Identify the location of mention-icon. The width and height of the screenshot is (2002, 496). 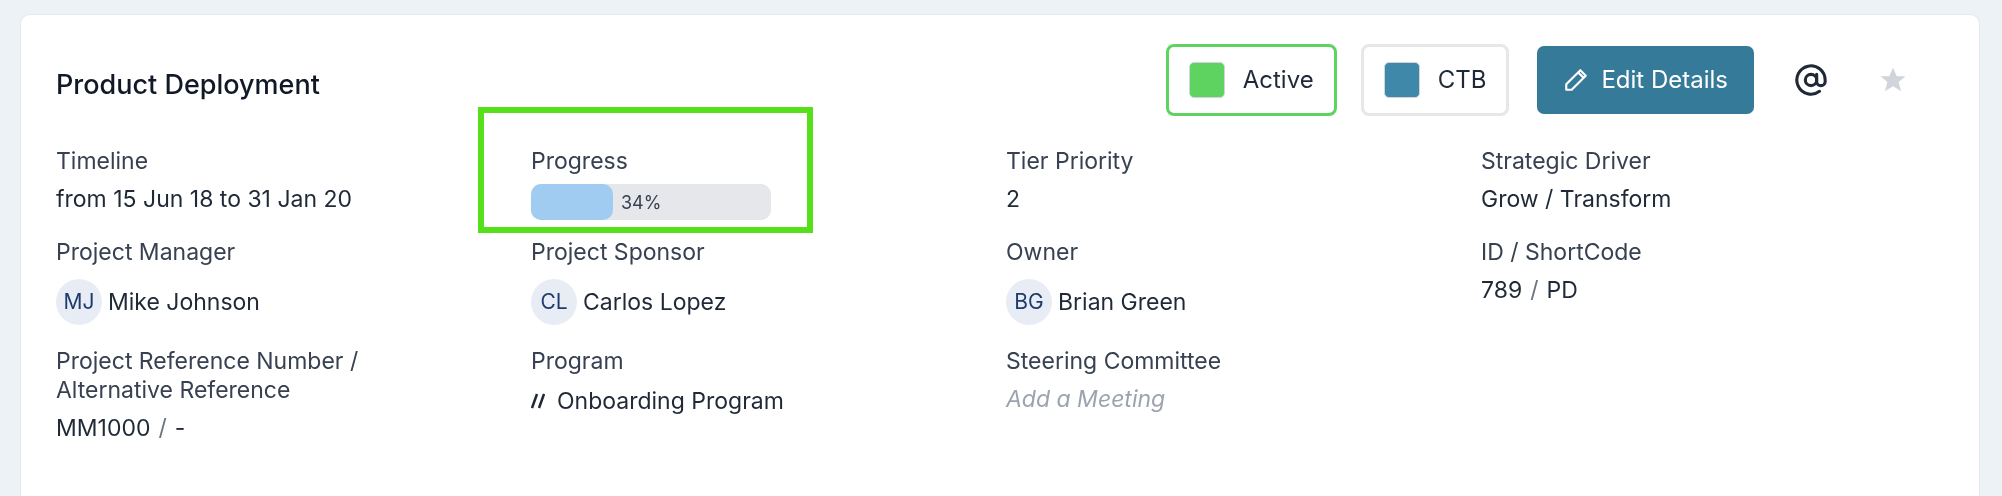
(1811, 80).